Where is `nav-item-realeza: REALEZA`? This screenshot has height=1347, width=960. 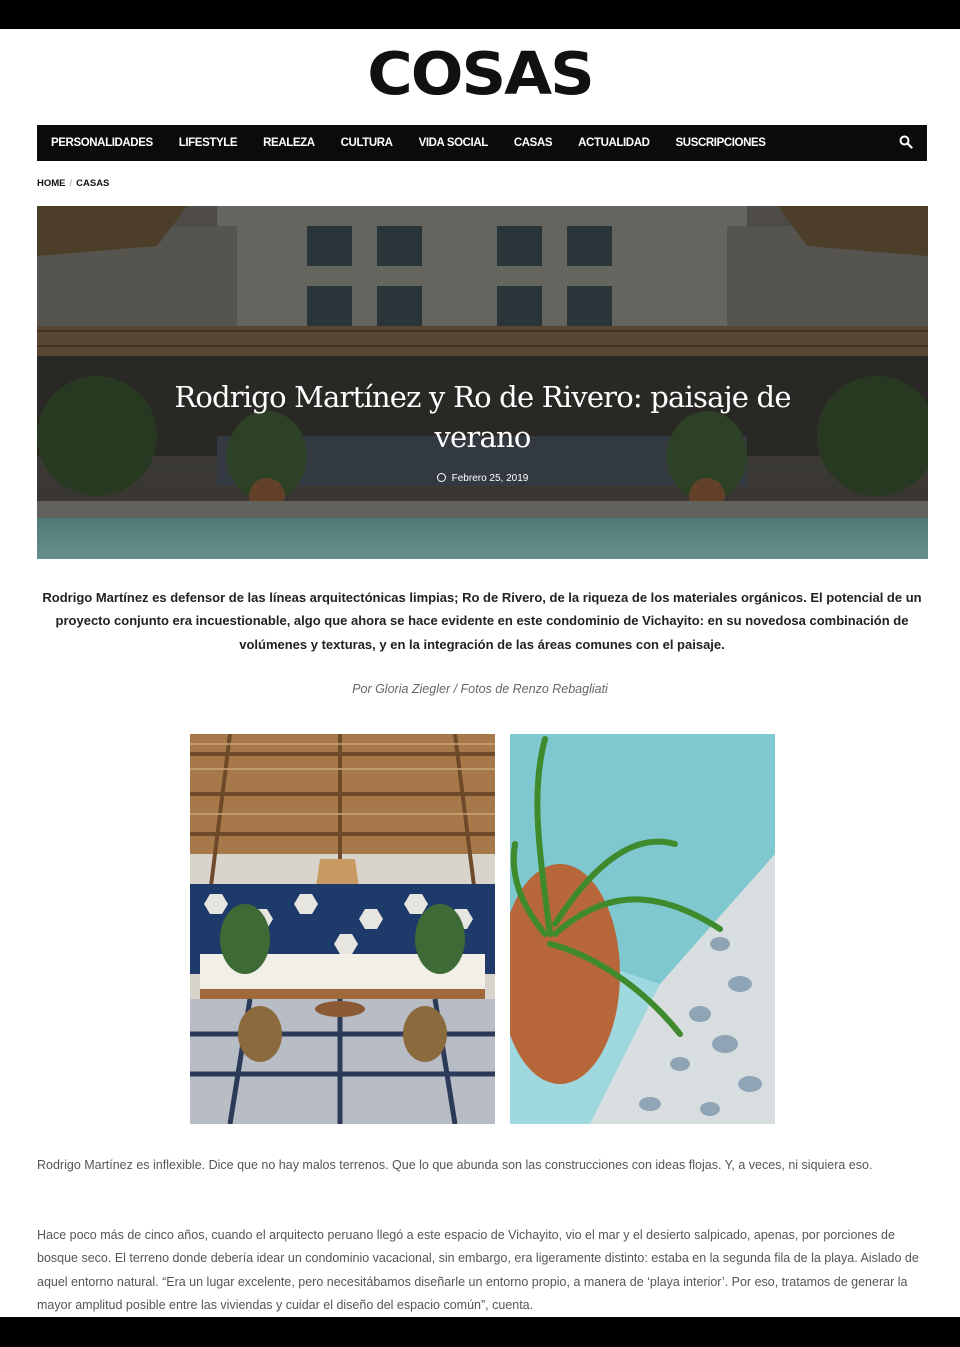 nav-item-realeza: REALEZA is located at coordinates (289, 143).